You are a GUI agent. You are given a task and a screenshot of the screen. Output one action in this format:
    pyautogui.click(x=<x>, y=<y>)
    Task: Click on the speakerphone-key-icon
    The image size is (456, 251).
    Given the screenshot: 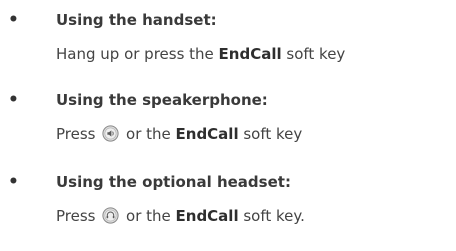 What is the action you would take?
    pyautogui.click(x=110, y=133)
    